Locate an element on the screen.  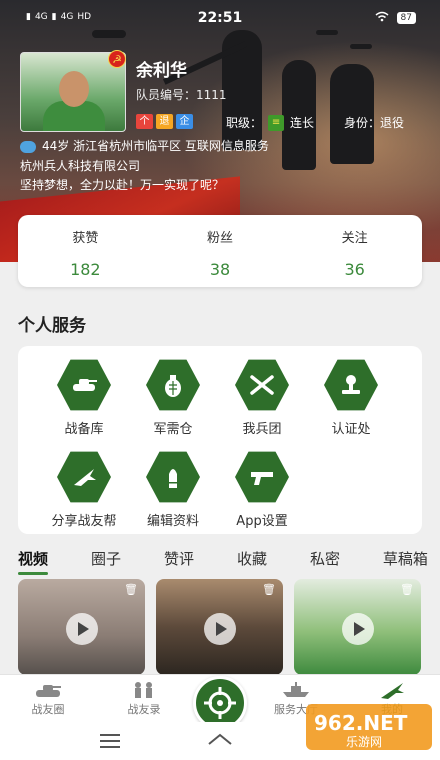
gender-icon is located at coordinates (28, 146).